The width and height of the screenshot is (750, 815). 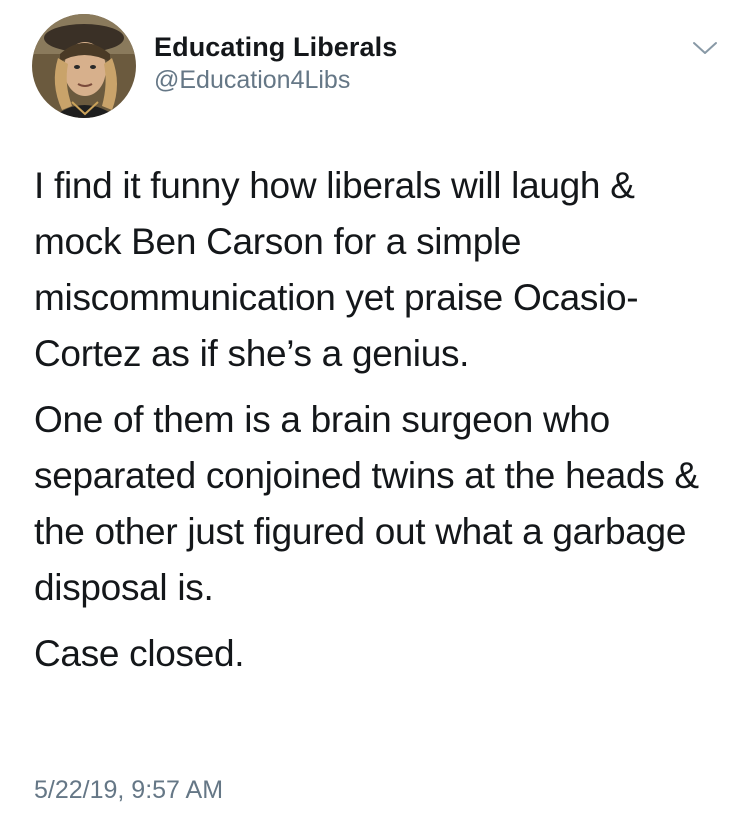 I want to click on author-display-name: Educating Liberals, so click(x=275, y=47).